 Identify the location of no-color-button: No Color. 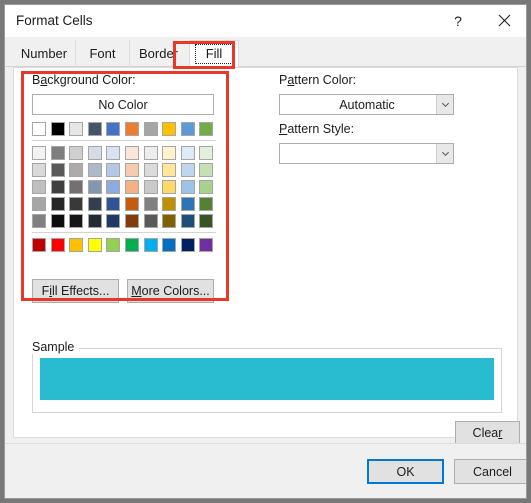
(123, 104).